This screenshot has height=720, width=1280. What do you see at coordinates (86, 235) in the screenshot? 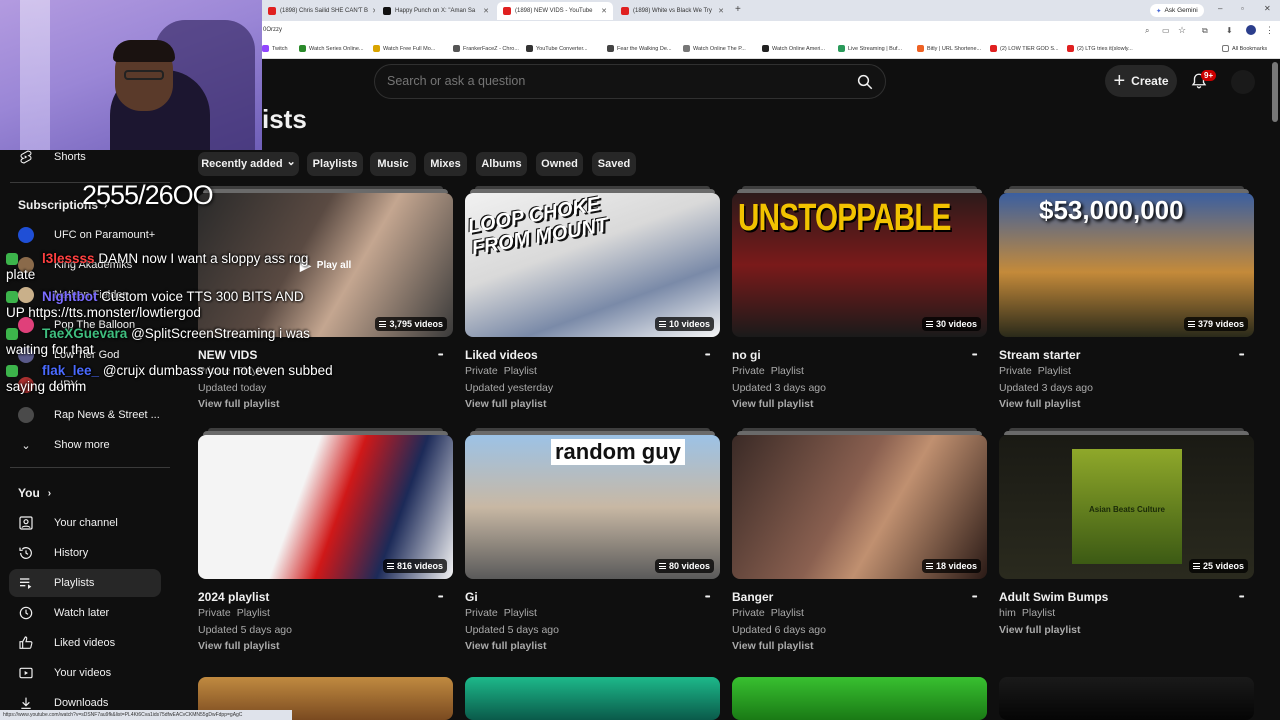
I see `subscription-item: UFC on Paramount+` at bounding box center [86, 235].